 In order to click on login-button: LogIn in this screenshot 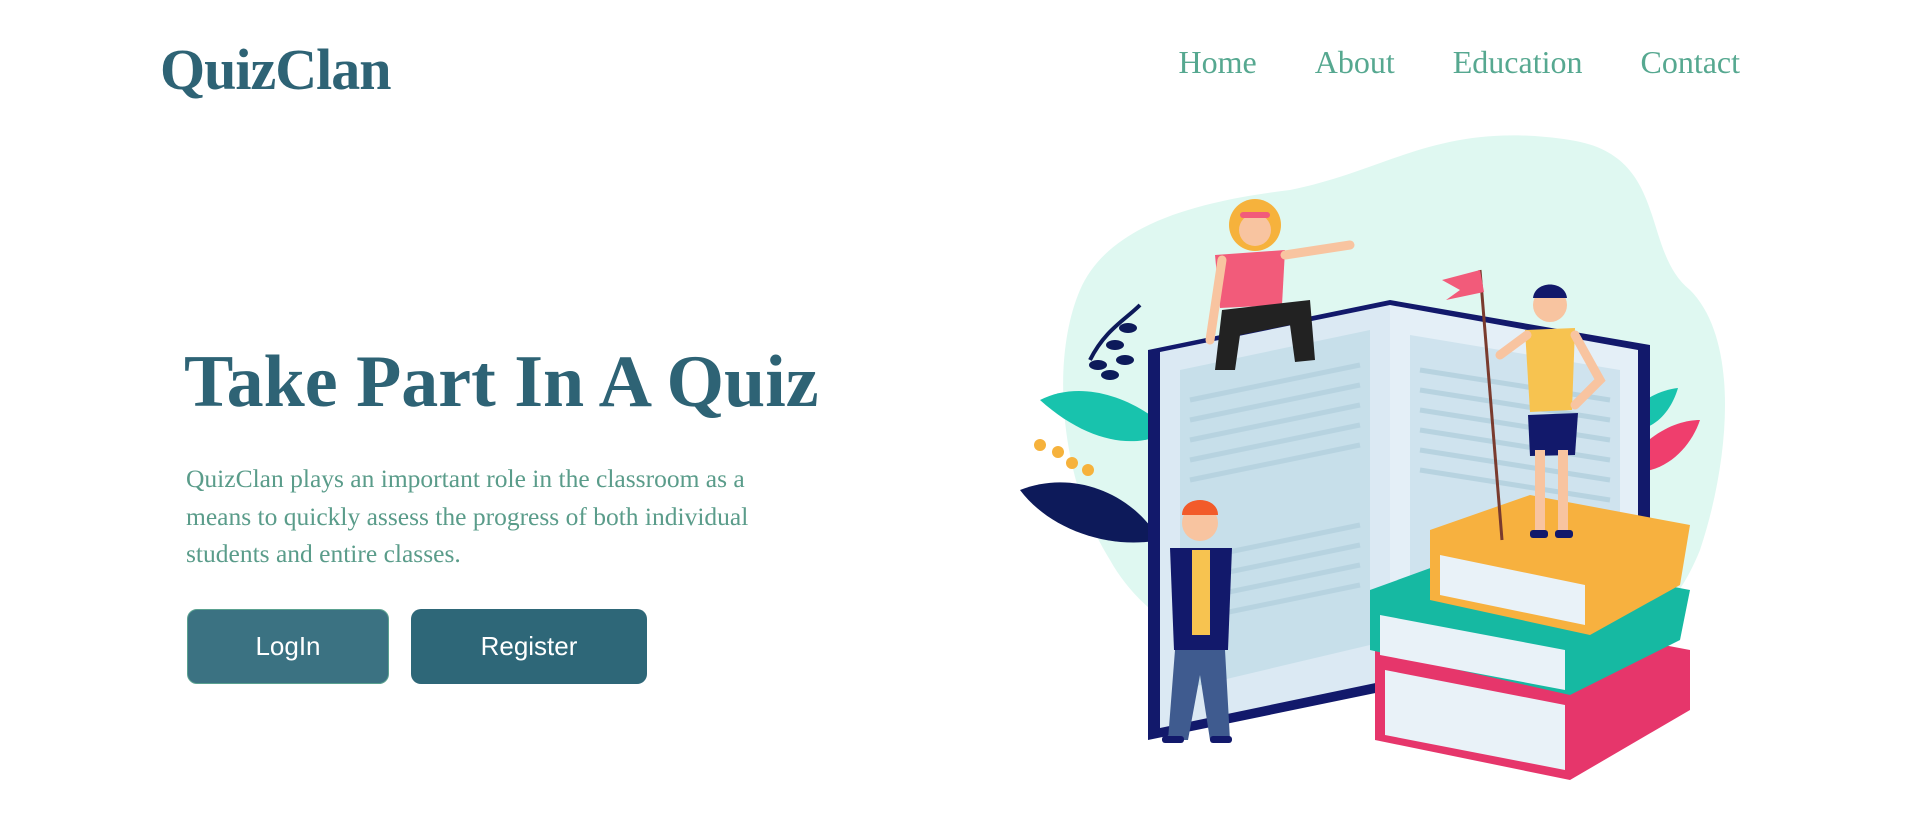, I will do `click(288, 646)`.